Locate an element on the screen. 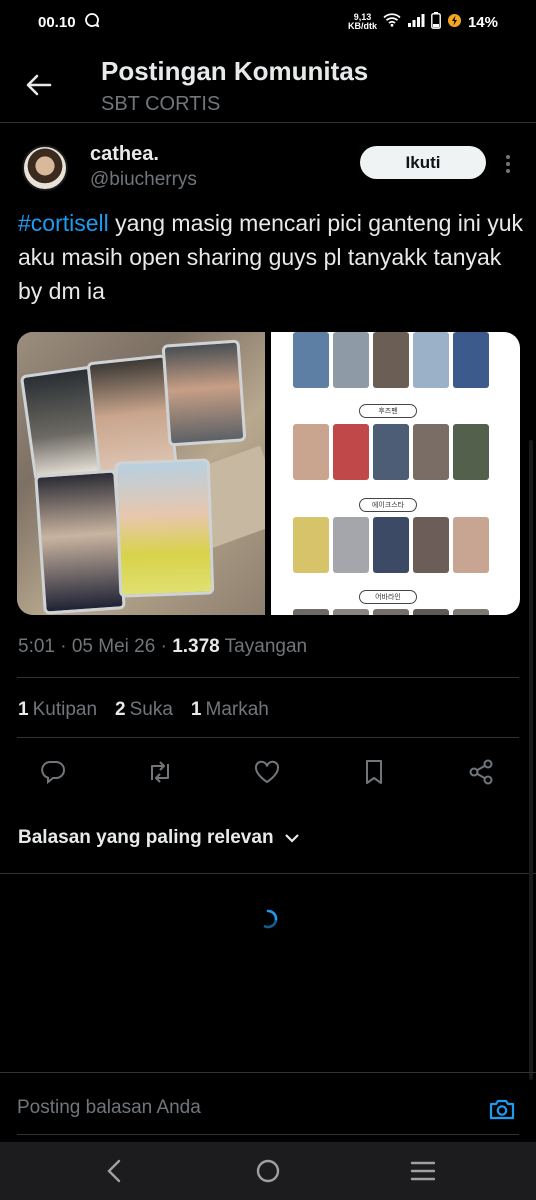  post-actions is located at coordinates (268, 772).